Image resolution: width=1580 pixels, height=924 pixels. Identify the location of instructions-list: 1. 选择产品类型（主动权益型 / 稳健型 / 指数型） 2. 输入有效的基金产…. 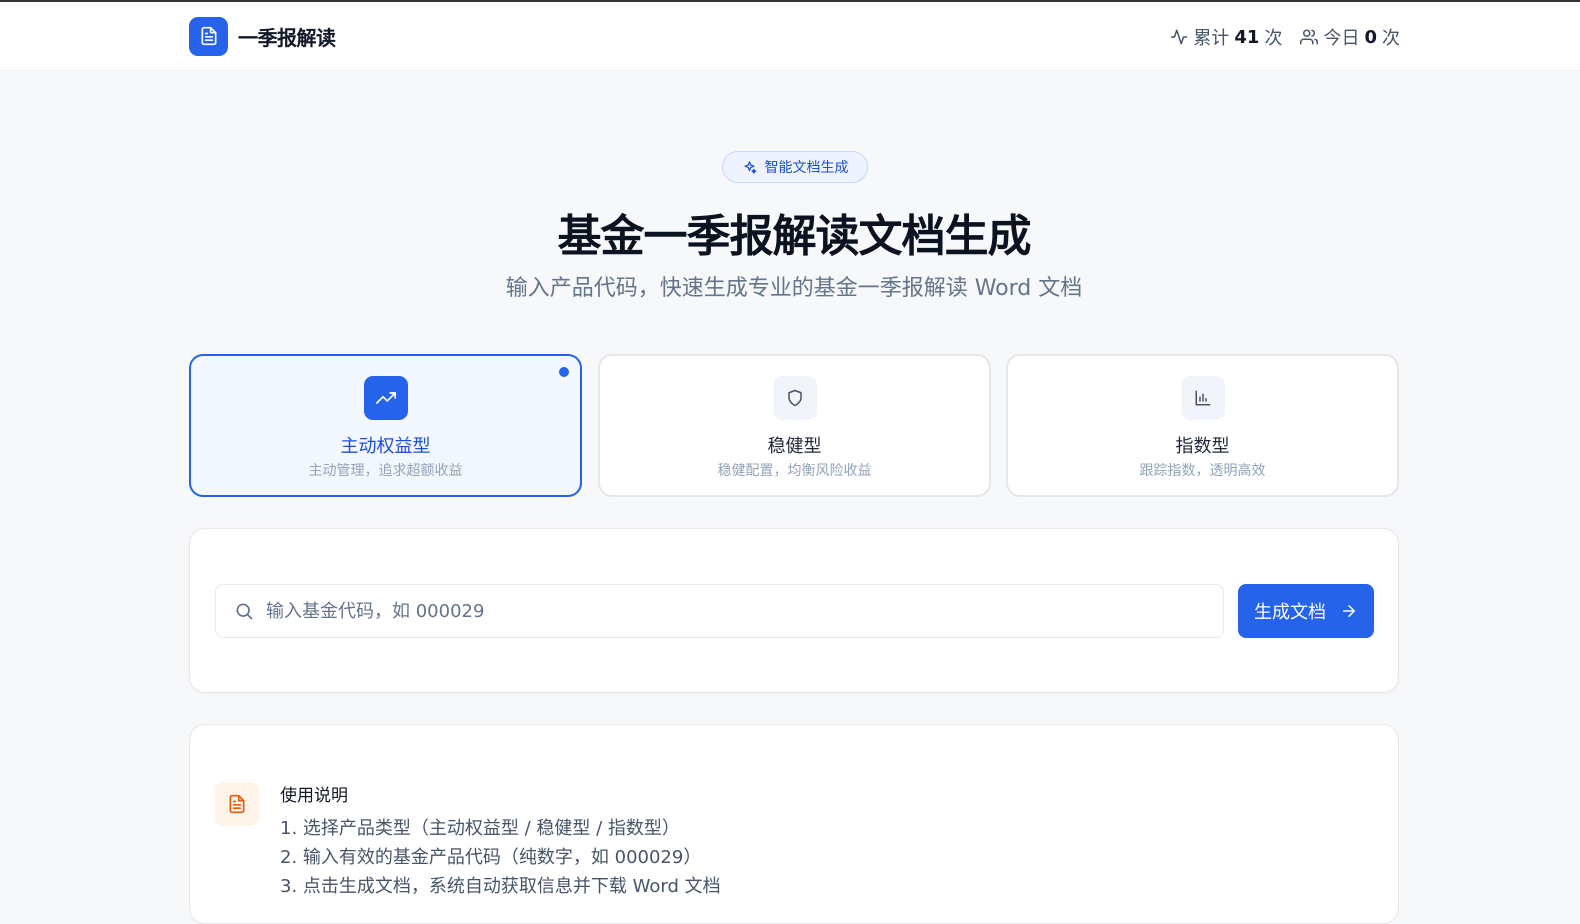
(500, 857).